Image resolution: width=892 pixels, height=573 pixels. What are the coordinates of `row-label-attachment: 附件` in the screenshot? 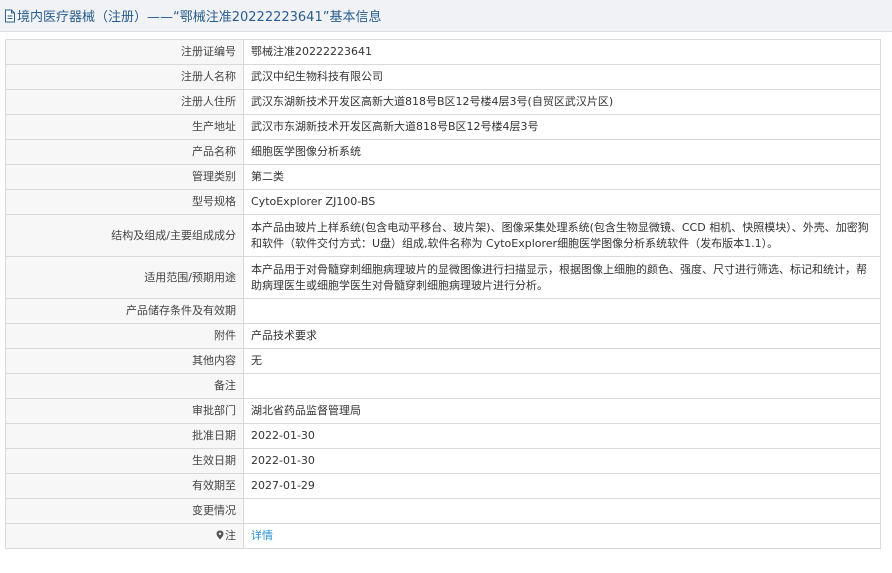 It's located at (124, 336).